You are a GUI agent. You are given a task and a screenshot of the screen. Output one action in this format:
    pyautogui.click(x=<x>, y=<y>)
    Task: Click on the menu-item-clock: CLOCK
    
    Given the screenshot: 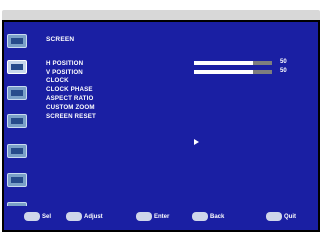 What is the action you would take?
    pyautogui.click(x=57, y=80)
    